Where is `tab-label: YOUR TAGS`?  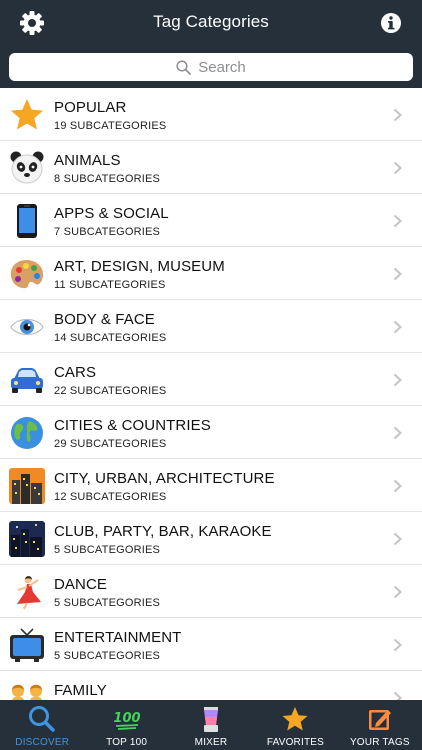 tab-label: YOUR TAGS is located at coordinates (379, 742).